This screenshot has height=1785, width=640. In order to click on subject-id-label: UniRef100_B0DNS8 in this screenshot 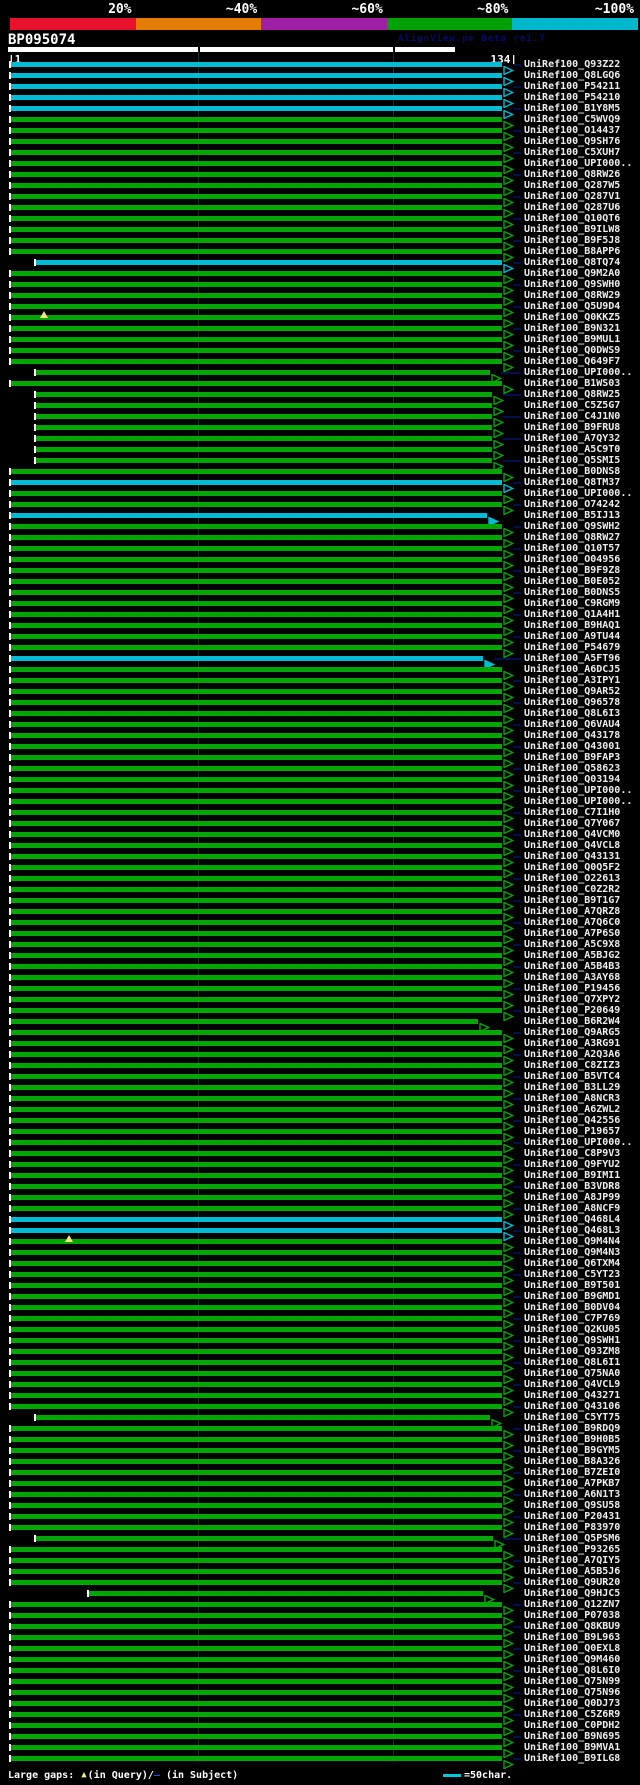, I will do `click(572, 471)`.